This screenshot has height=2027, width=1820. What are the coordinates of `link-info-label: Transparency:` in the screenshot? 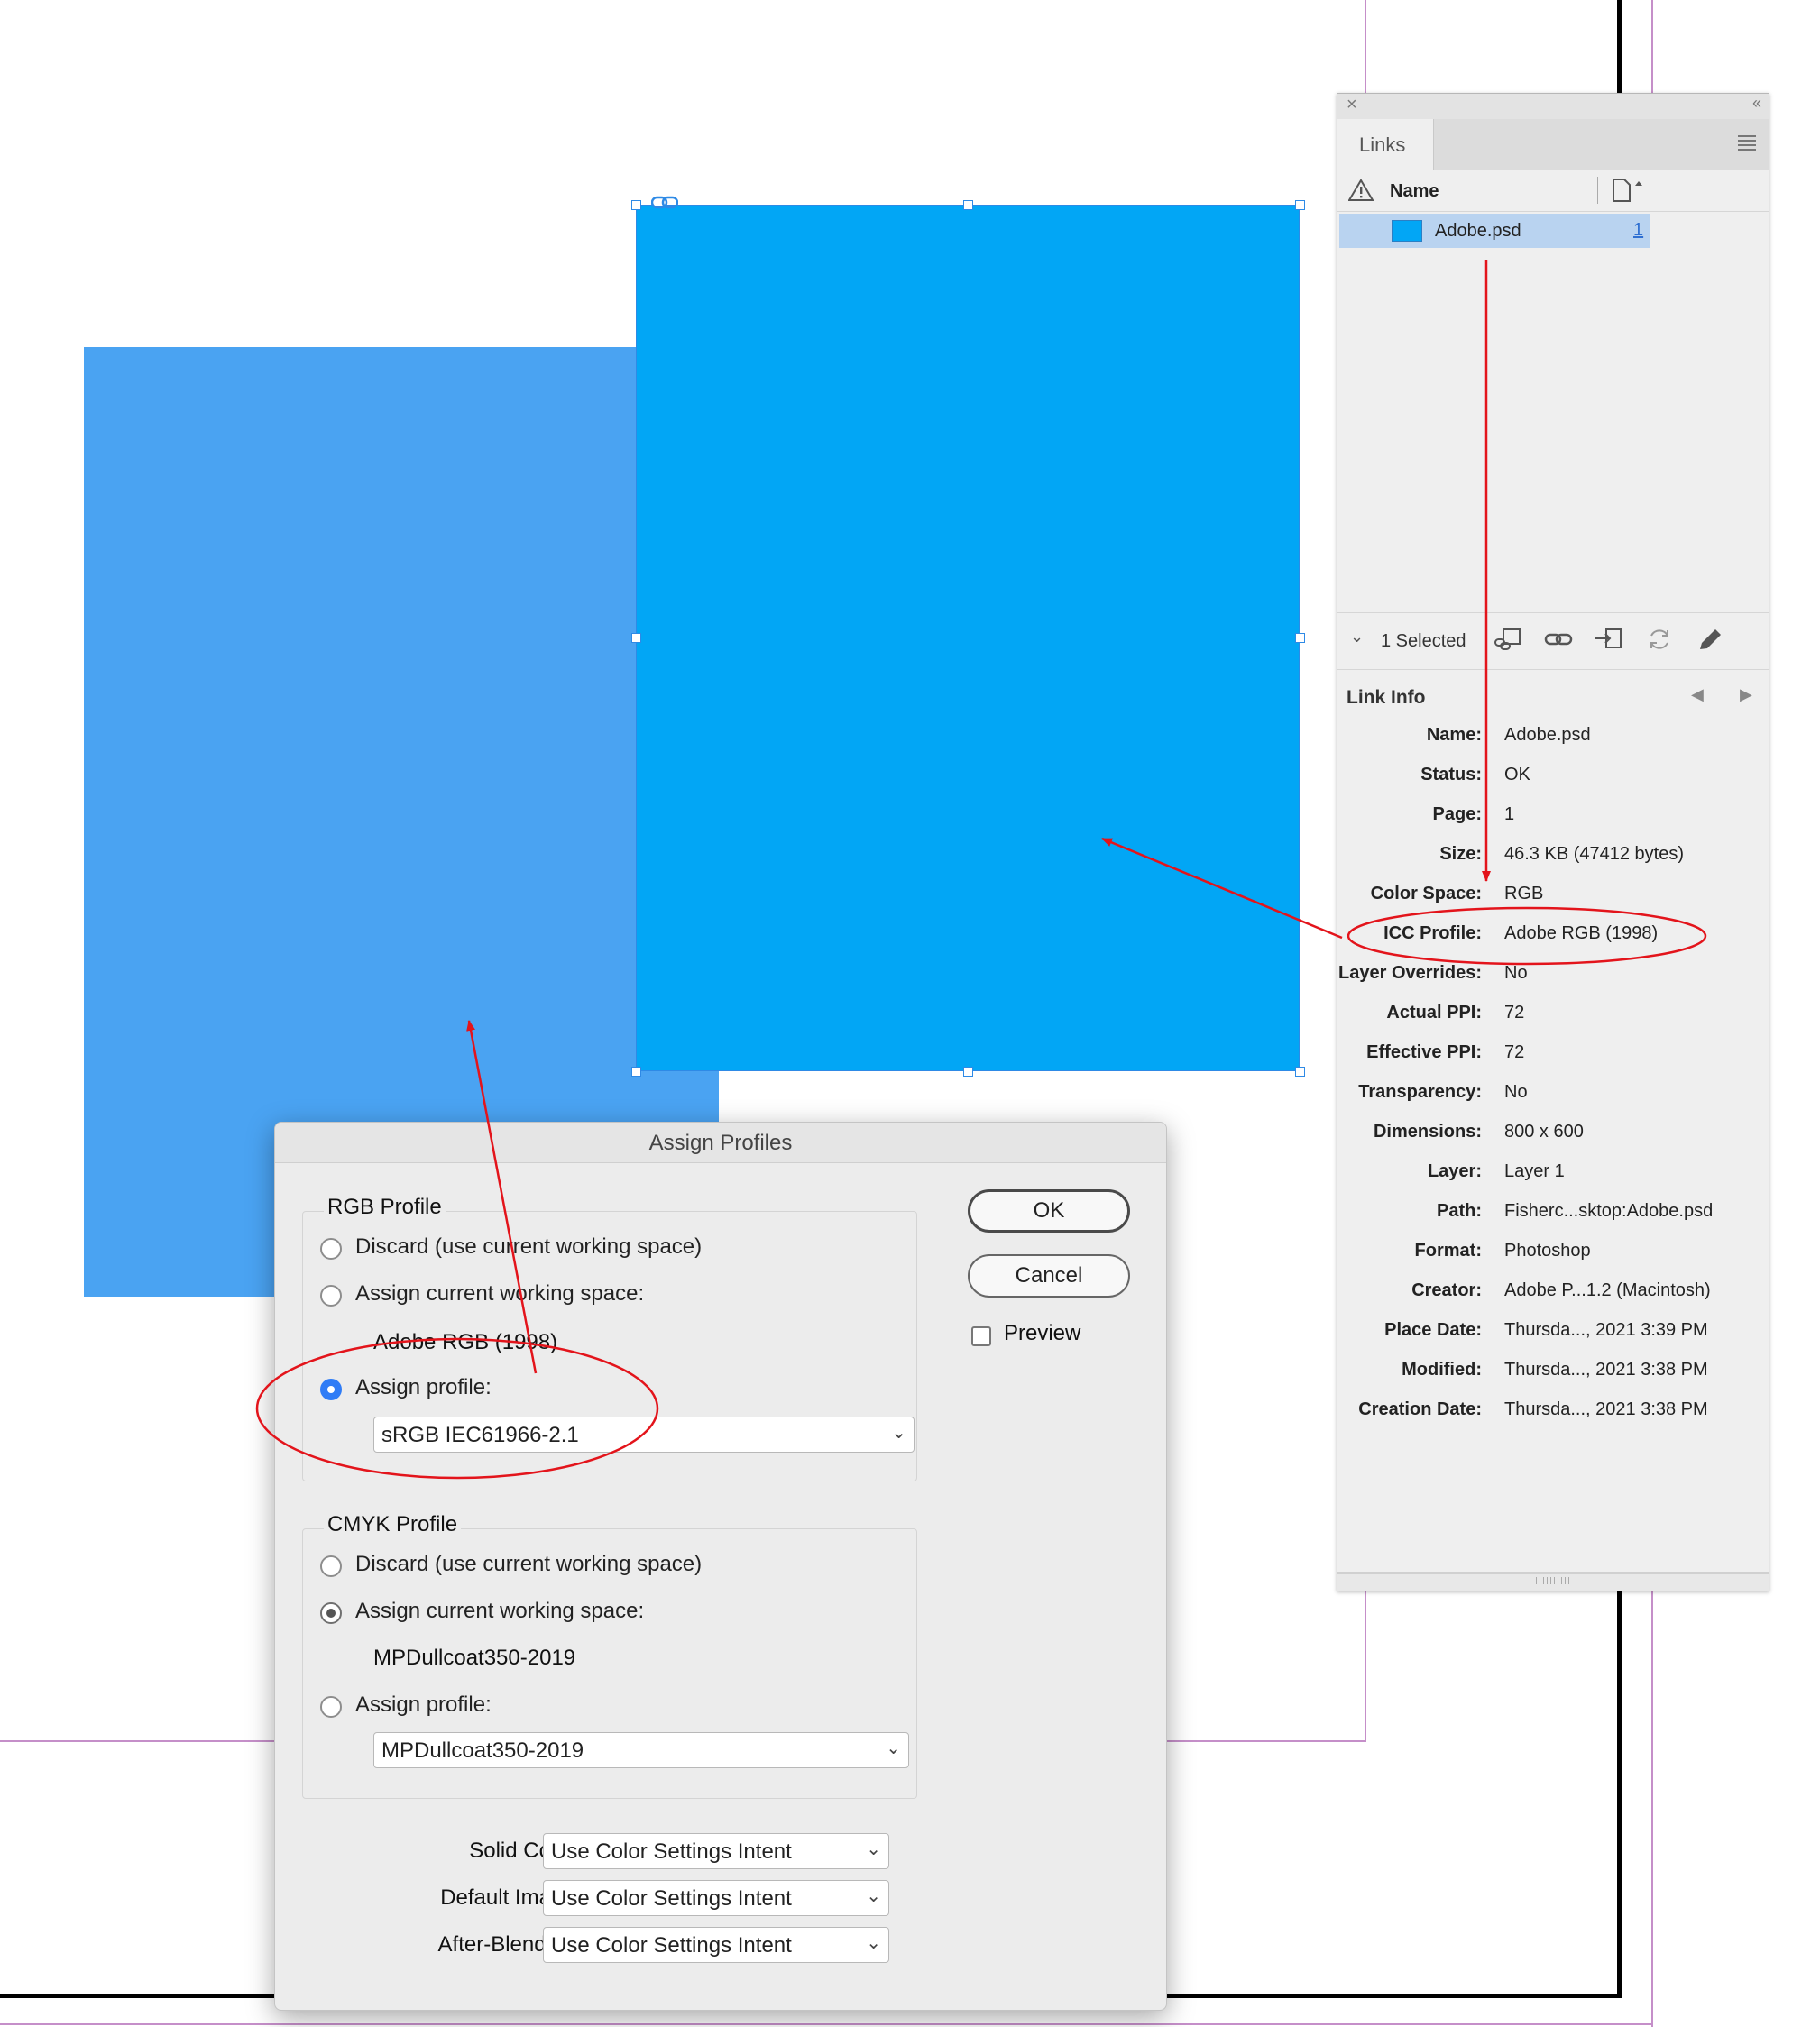 It's located at (1420, 1092).